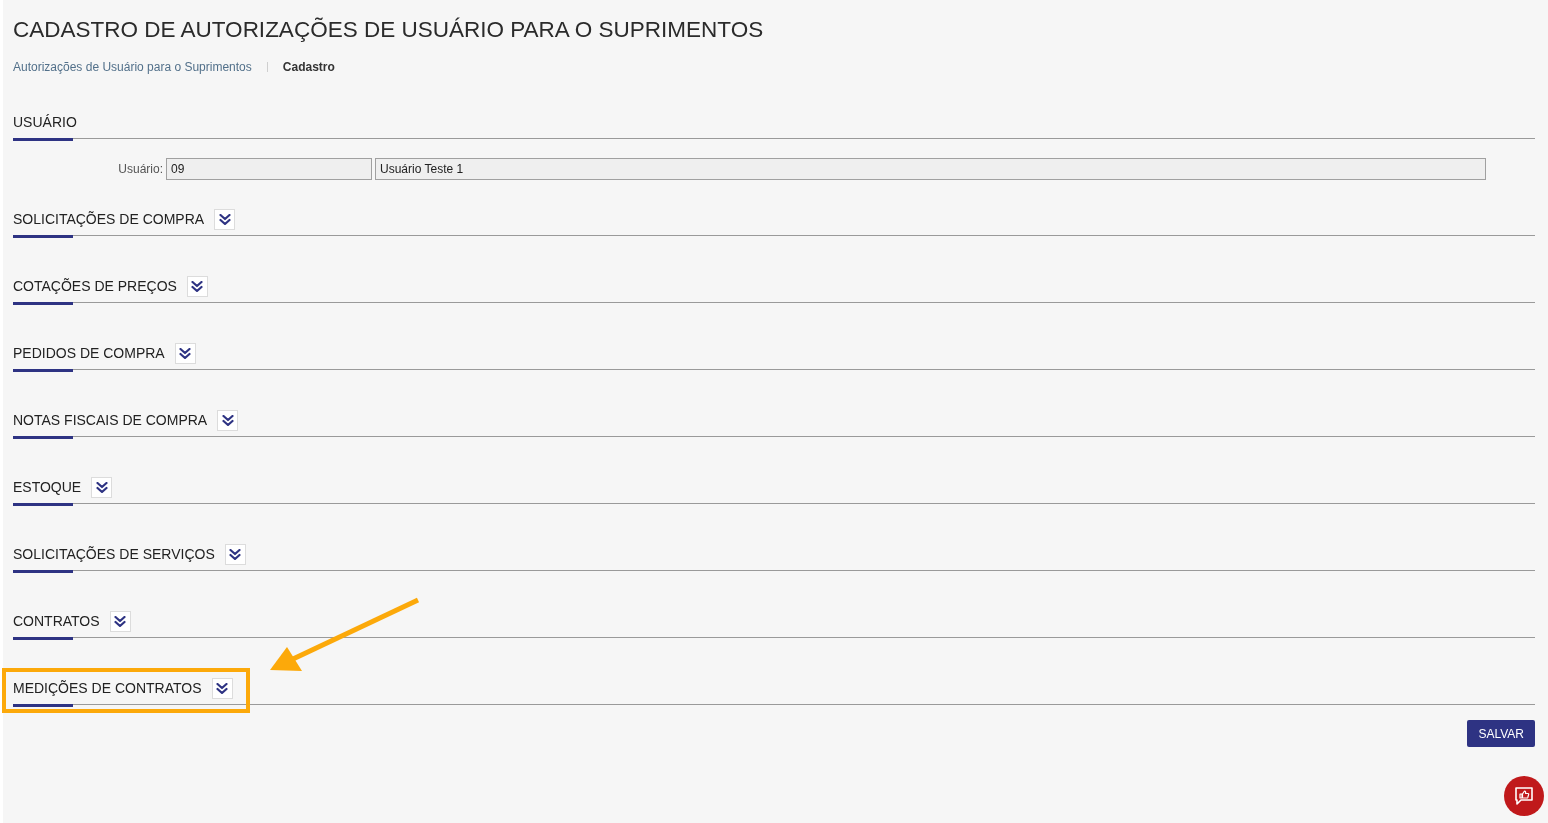 The image size is (1548, 823). Describe the element at coordinates (308, 67) in the screenshot. I see `breadcrumb-current: Cadastro` at that location.